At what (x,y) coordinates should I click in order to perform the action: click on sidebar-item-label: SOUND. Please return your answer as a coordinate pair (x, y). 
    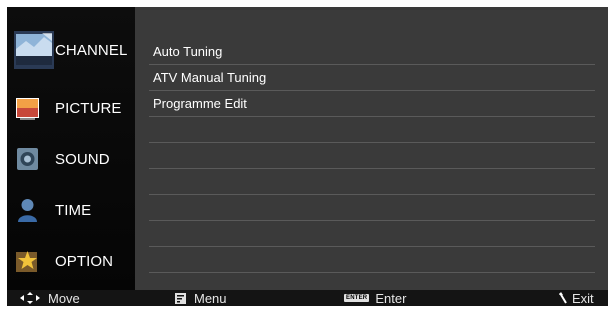
    Looking at the image, I should click on (82, 159).